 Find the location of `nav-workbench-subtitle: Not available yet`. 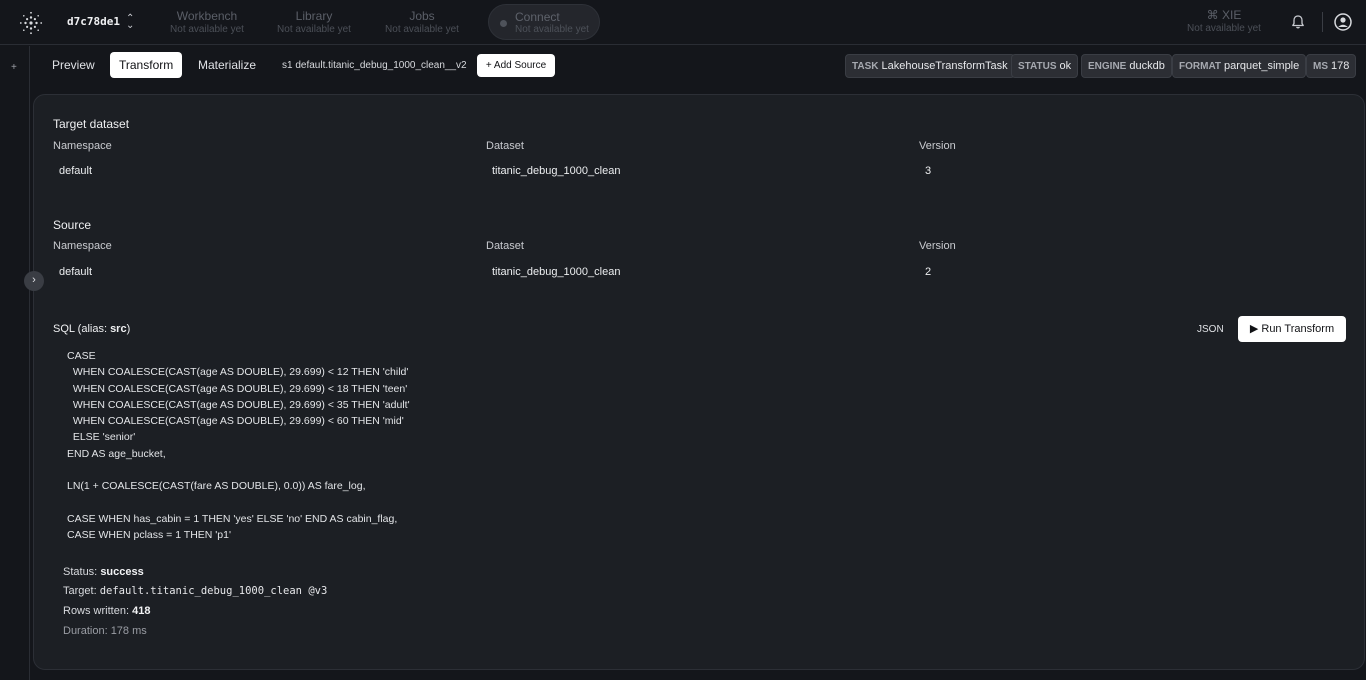

nav-workbench-subtitle: Not available yet is located at coordinates (207, 29).